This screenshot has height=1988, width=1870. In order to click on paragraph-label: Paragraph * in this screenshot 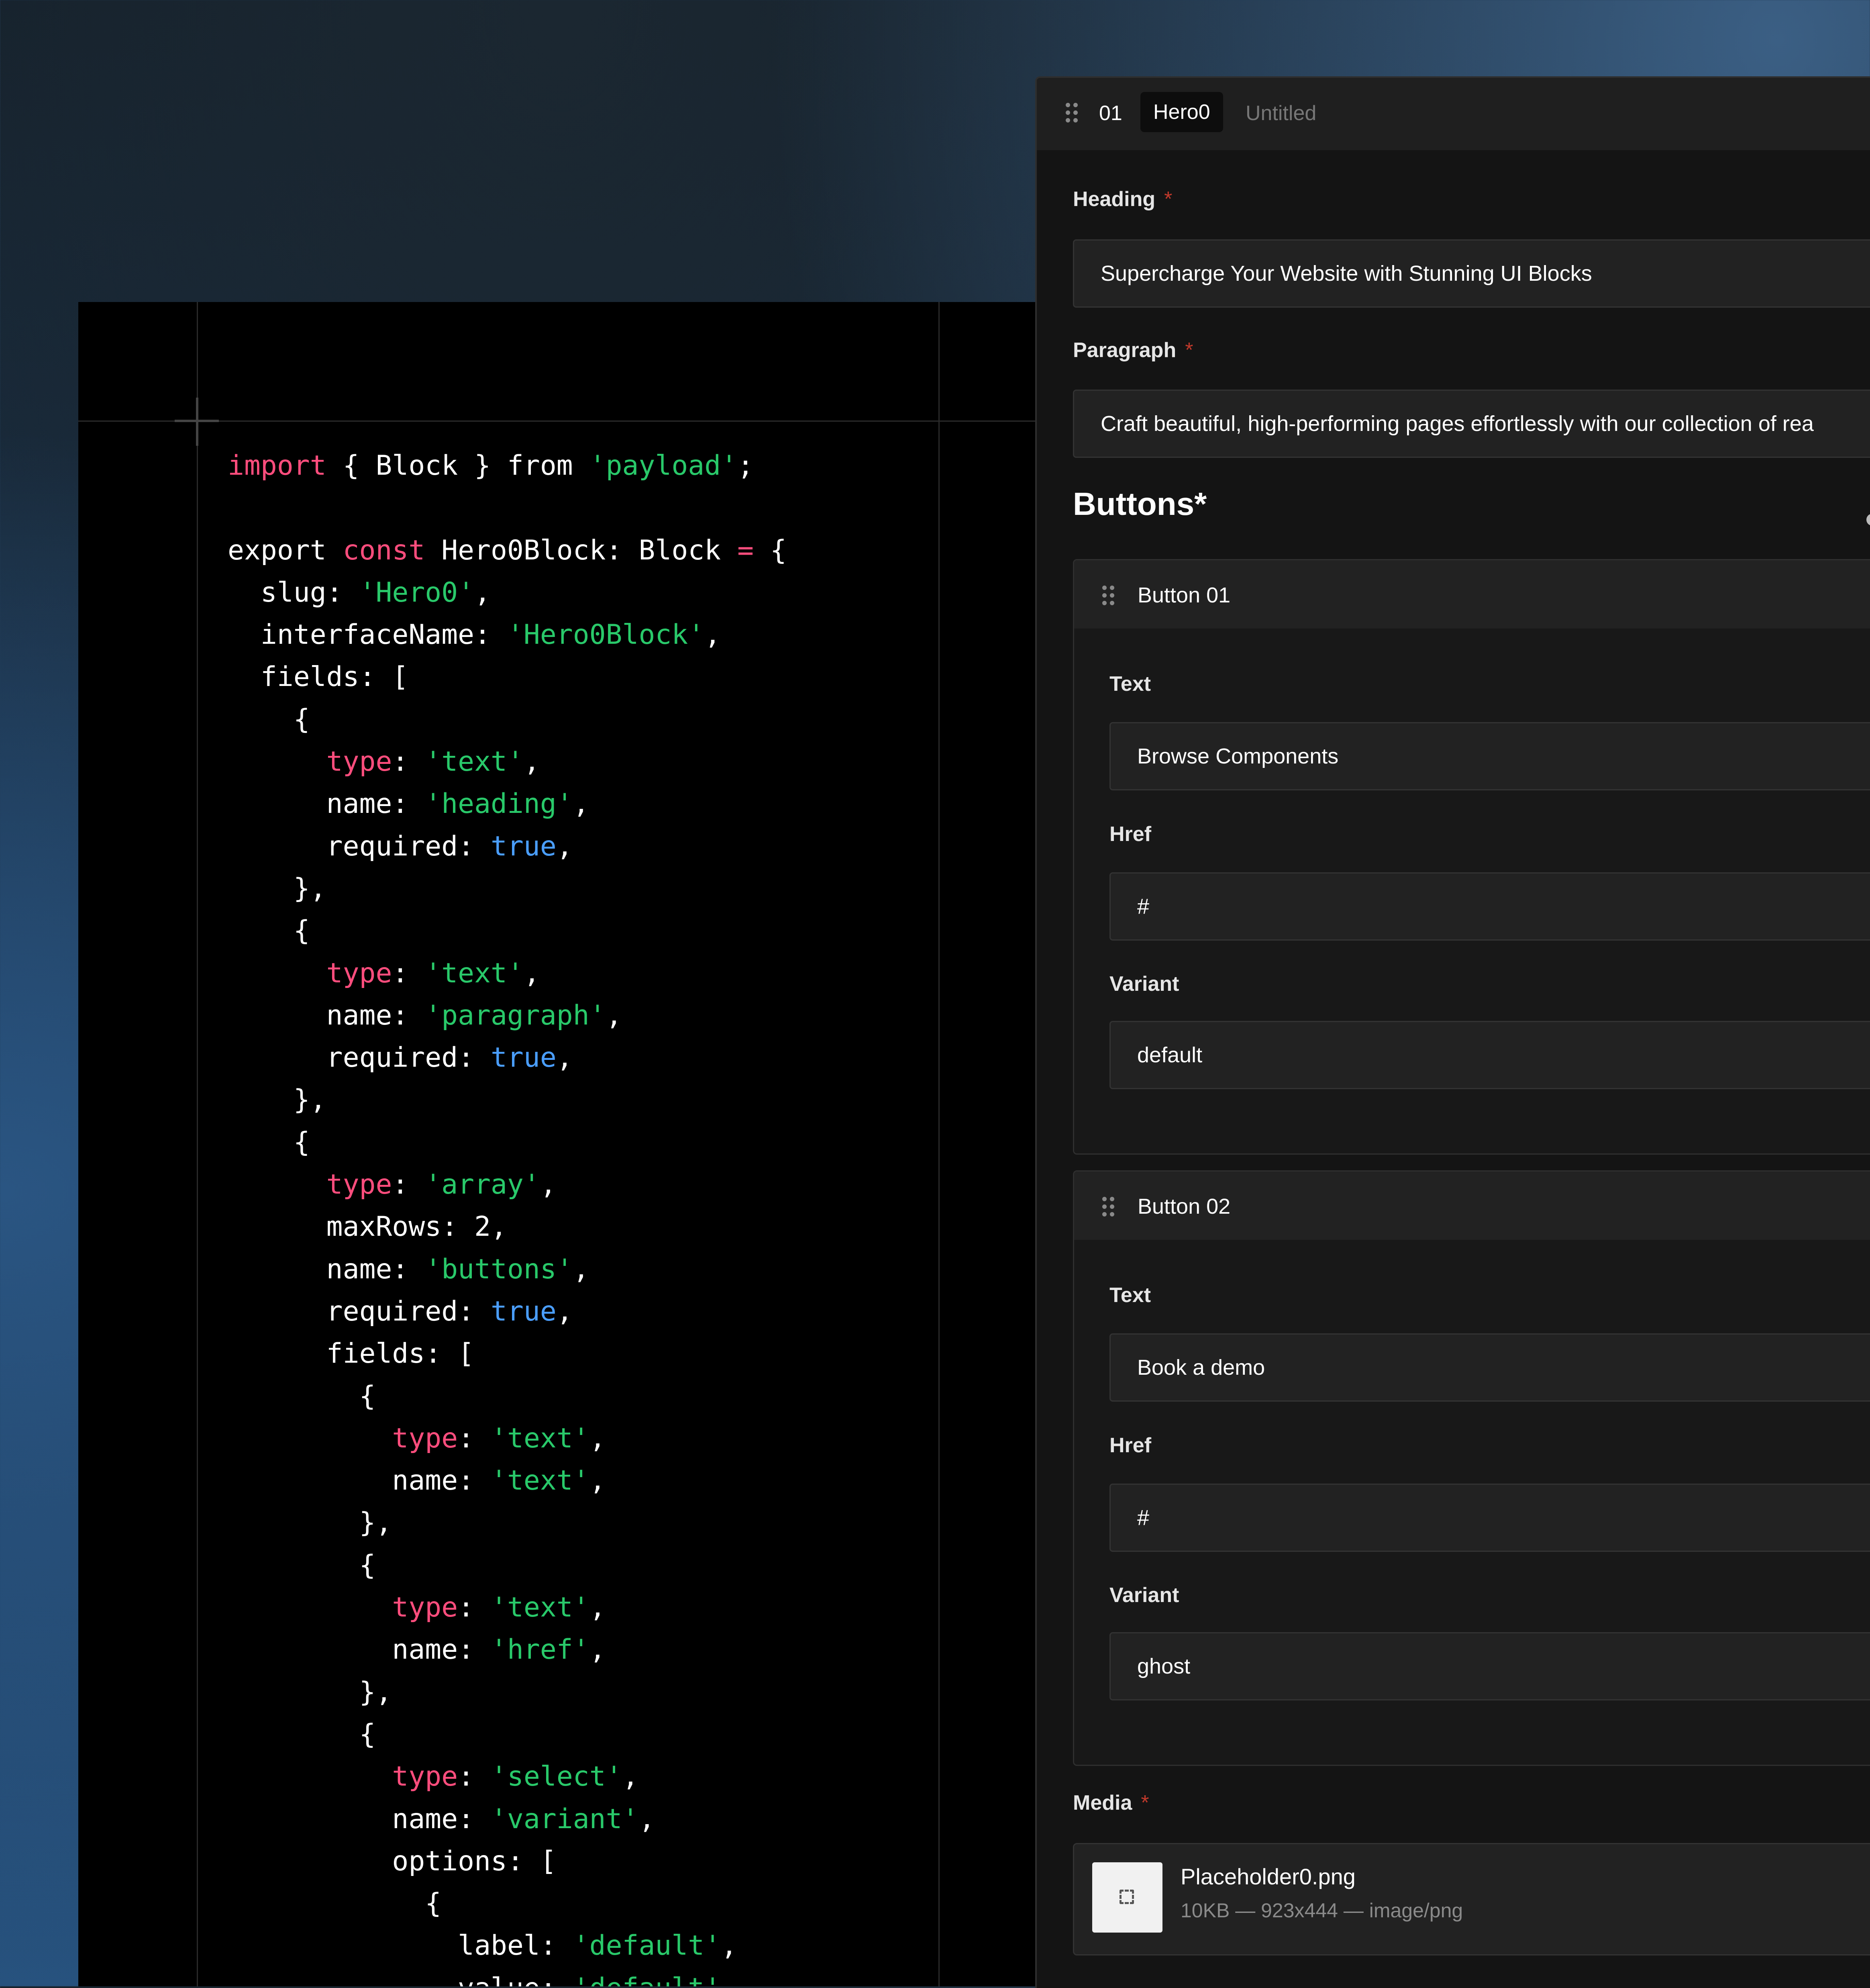, I will do `click(1133, 350)`.